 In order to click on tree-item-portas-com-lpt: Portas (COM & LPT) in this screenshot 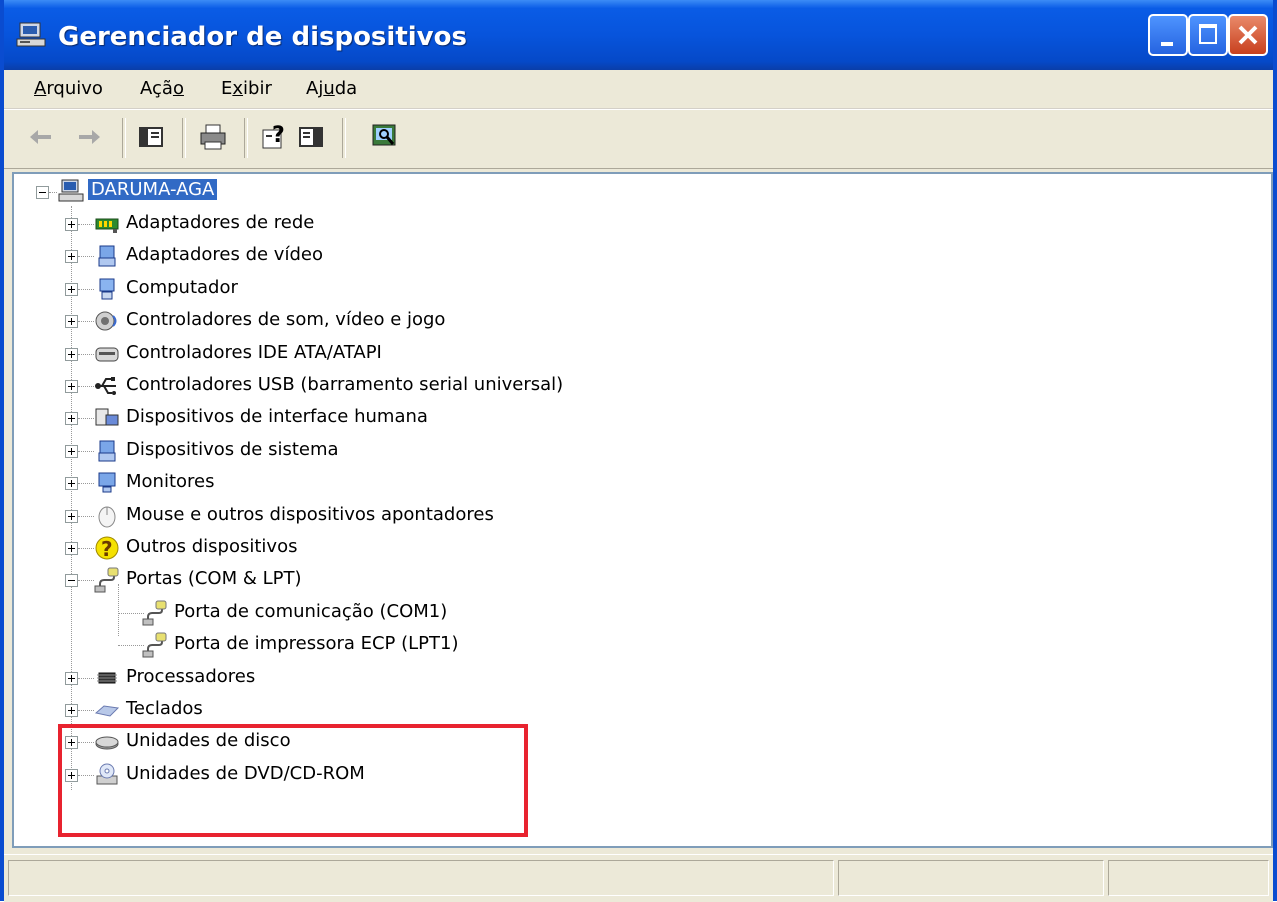, I will do `click(414, 579)`.